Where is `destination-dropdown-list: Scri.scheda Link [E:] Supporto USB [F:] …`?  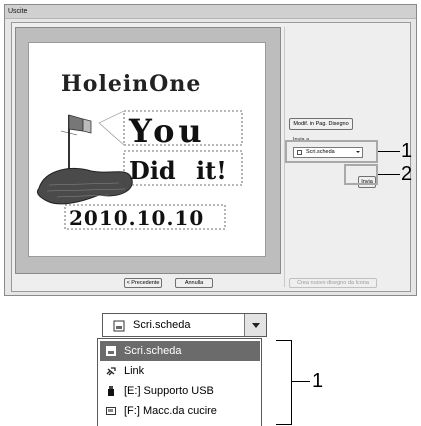 destination-dropdown-list: Scri.scheda Link [E:] Supporto USB [F:] … is located at coordinates (179, 382).